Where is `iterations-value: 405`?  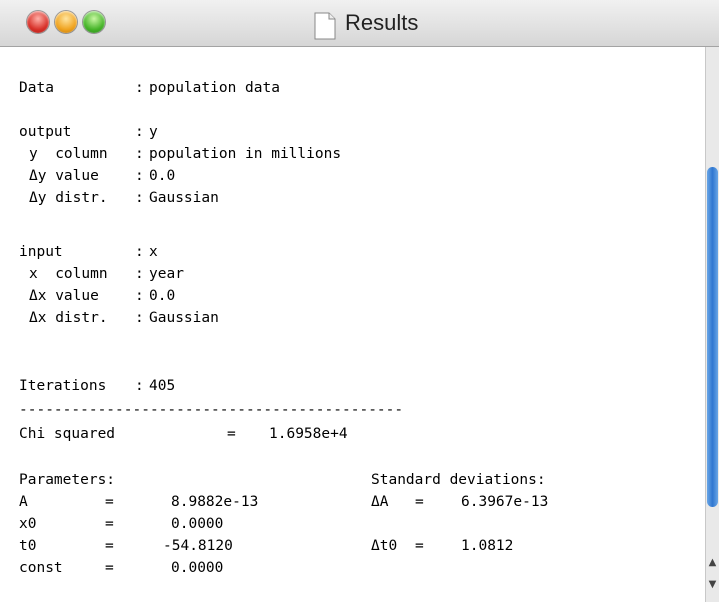
iterations-value: 405 is located at coordinates (162, 386).